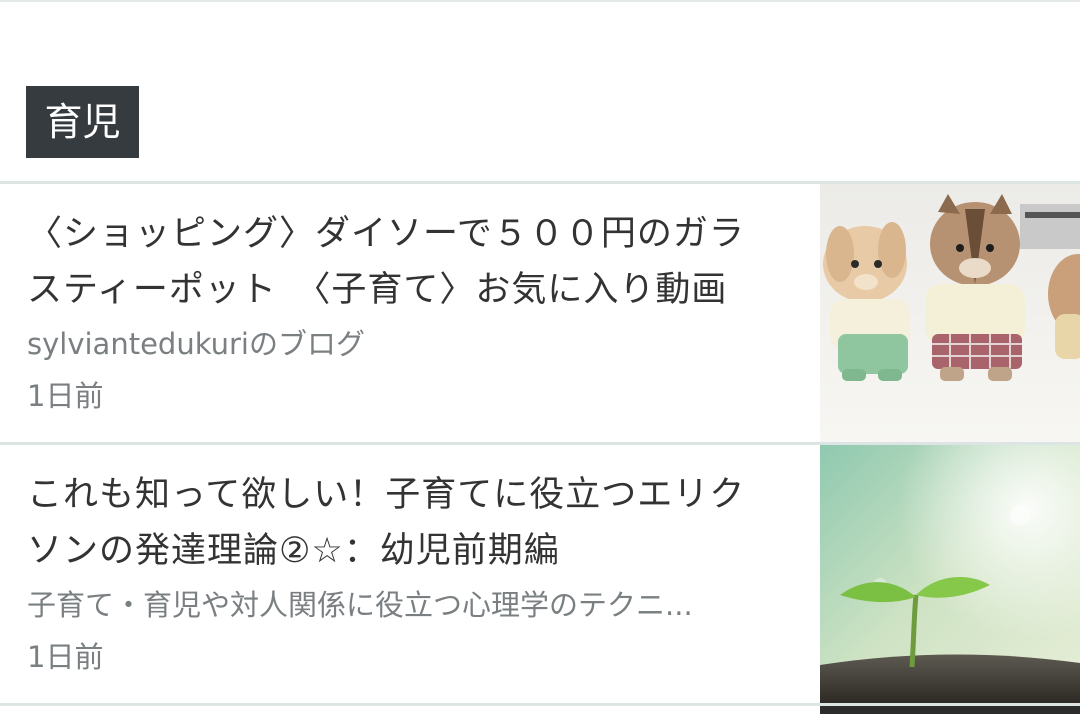 The width and height of the screenshot is (1080, 714). I want to click on sprout-photo, so click(950, 574).